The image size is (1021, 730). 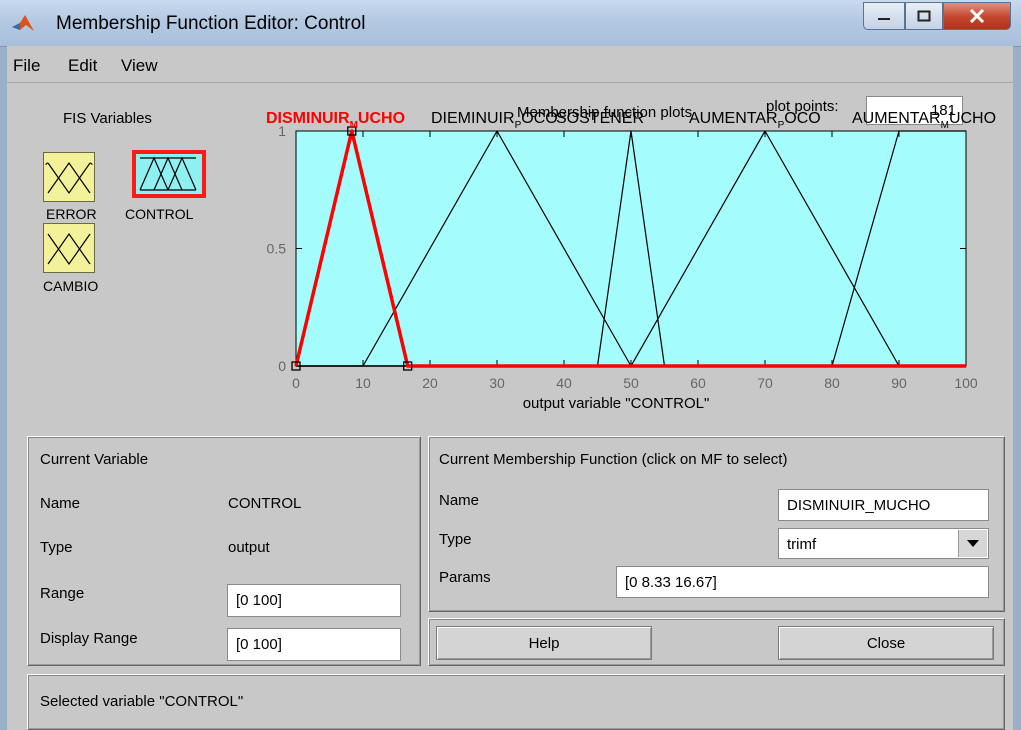 What do you see at coordinates (883, 505) in the screenshot?
I see `mf-name-input: DISMINUIR_MUCHO` at bounding box center [883, 505].